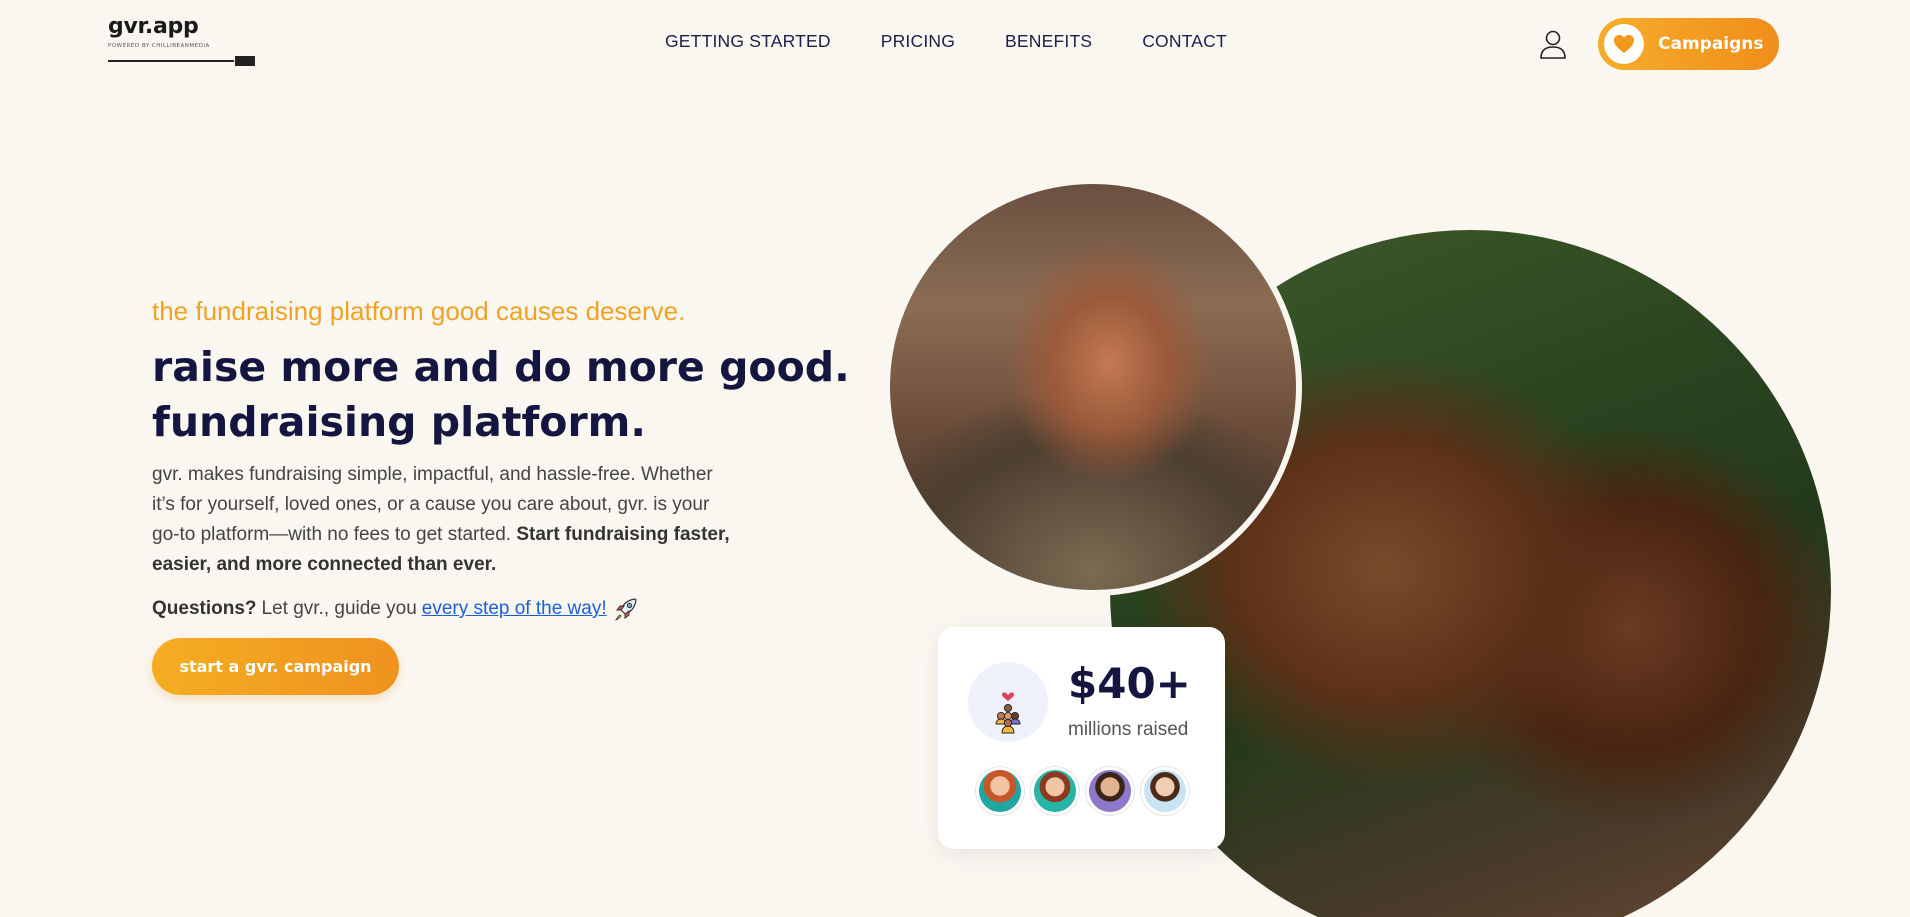 Image resolution: width=1910 pixels, height=917 pixels. I want to click on nav-contact: CONTACT, so click(1184, 41).